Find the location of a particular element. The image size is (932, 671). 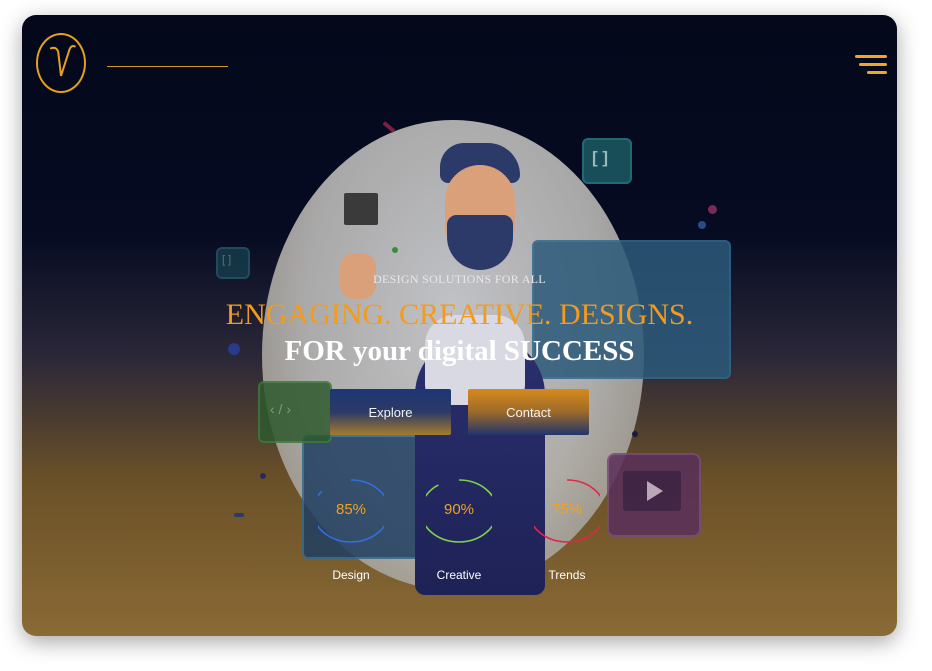

bracket-glyph-left: [ ] is located at coordinates (227, 260).